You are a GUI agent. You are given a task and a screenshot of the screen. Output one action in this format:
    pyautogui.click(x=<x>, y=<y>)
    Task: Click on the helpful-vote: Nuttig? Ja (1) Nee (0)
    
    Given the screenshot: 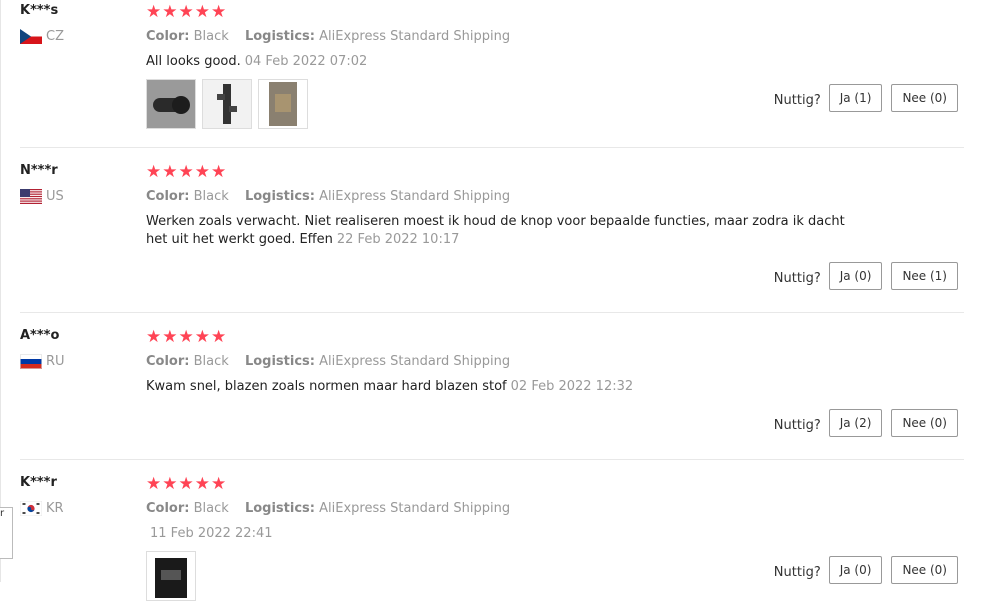 What is the action you would take?
    pyautogui.click(x=866, y=98)
    